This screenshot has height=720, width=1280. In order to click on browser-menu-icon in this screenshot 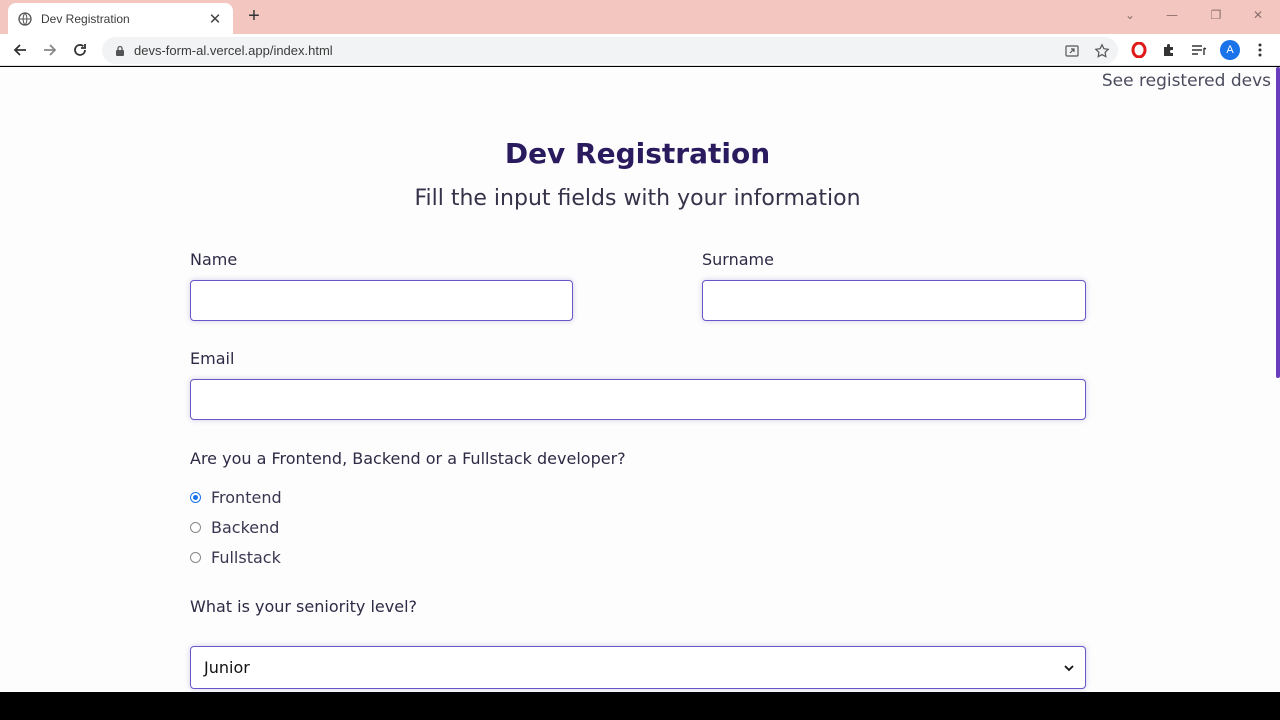, I will do `click(1260, 50)`.